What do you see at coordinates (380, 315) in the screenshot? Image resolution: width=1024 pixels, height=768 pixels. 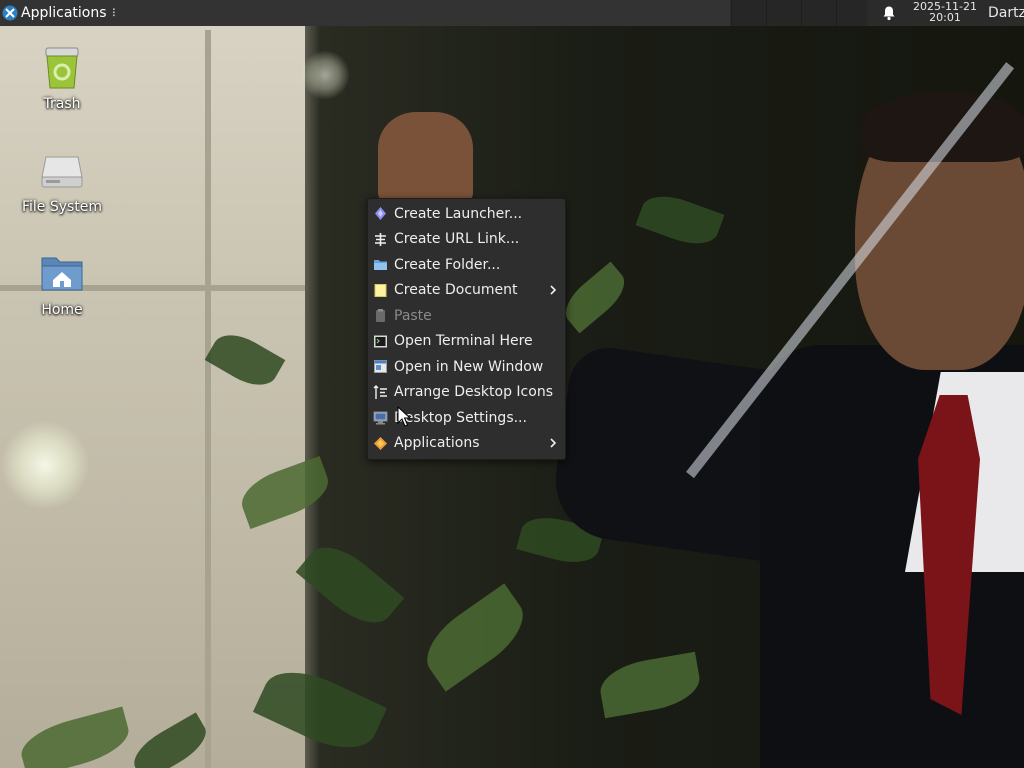 I see `paste-icon` at bounding box center [380, 315].